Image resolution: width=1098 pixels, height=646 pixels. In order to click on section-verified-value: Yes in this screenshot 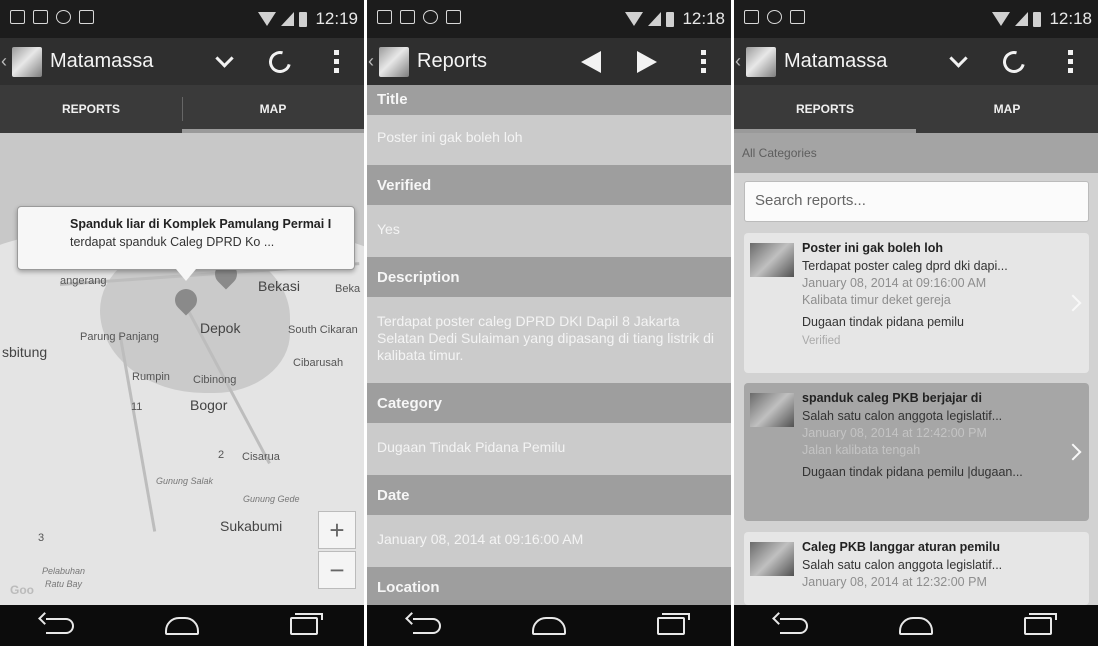, I will do `click(549, 231)`.